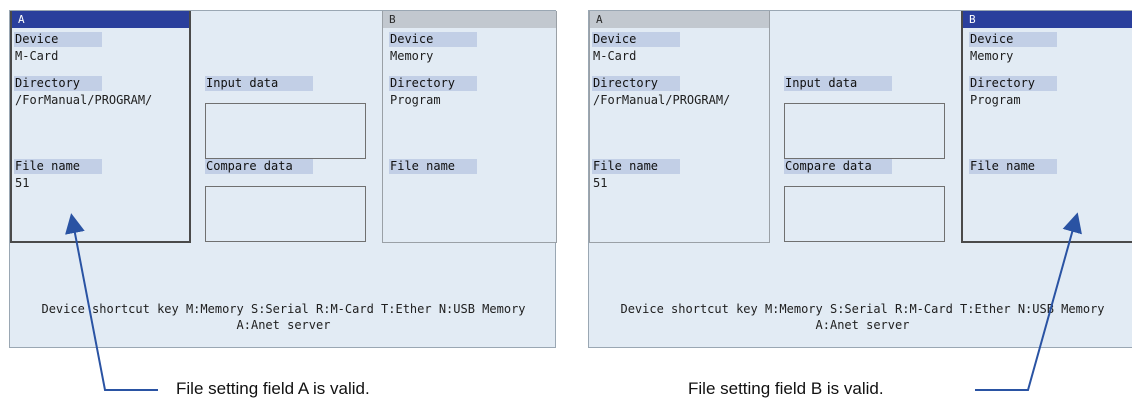  What do you see at coordinates (786, 388) in the screenshot?
I see `caption-field-b-valid: File setting field B is valid.` at bounding box center [786, 388].